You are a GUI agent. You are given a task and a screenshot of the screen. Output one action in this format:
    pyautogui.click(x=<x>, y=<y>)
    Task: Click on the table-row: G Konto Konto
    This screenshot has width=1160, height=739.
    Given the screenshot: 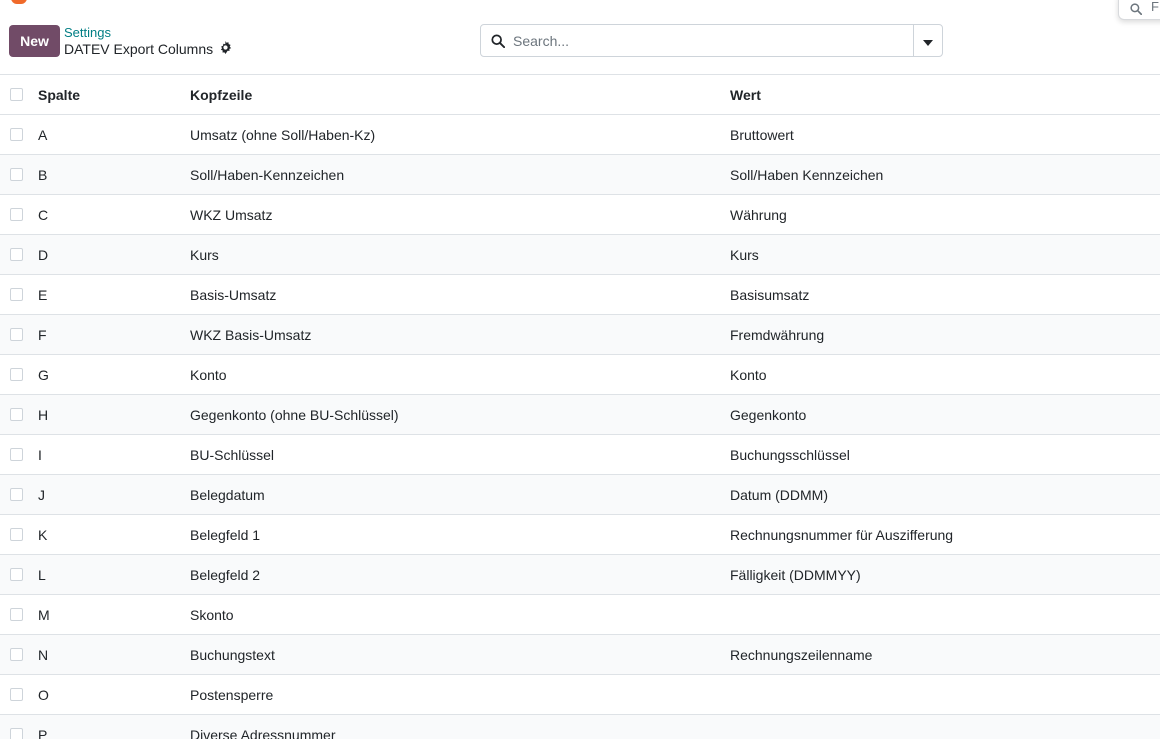 What is the action you would take?
    pyautogui.click(x=580, y=375)
    